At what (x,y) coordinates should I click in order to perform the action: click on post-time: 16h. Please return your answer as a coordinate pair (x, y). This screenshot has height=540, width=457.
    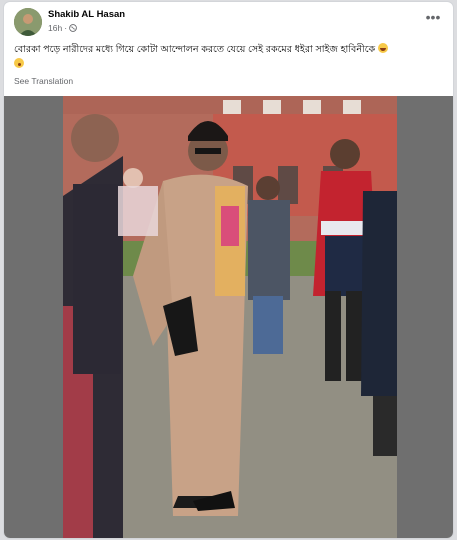
    Looking at the image, I should click on (55, 28).